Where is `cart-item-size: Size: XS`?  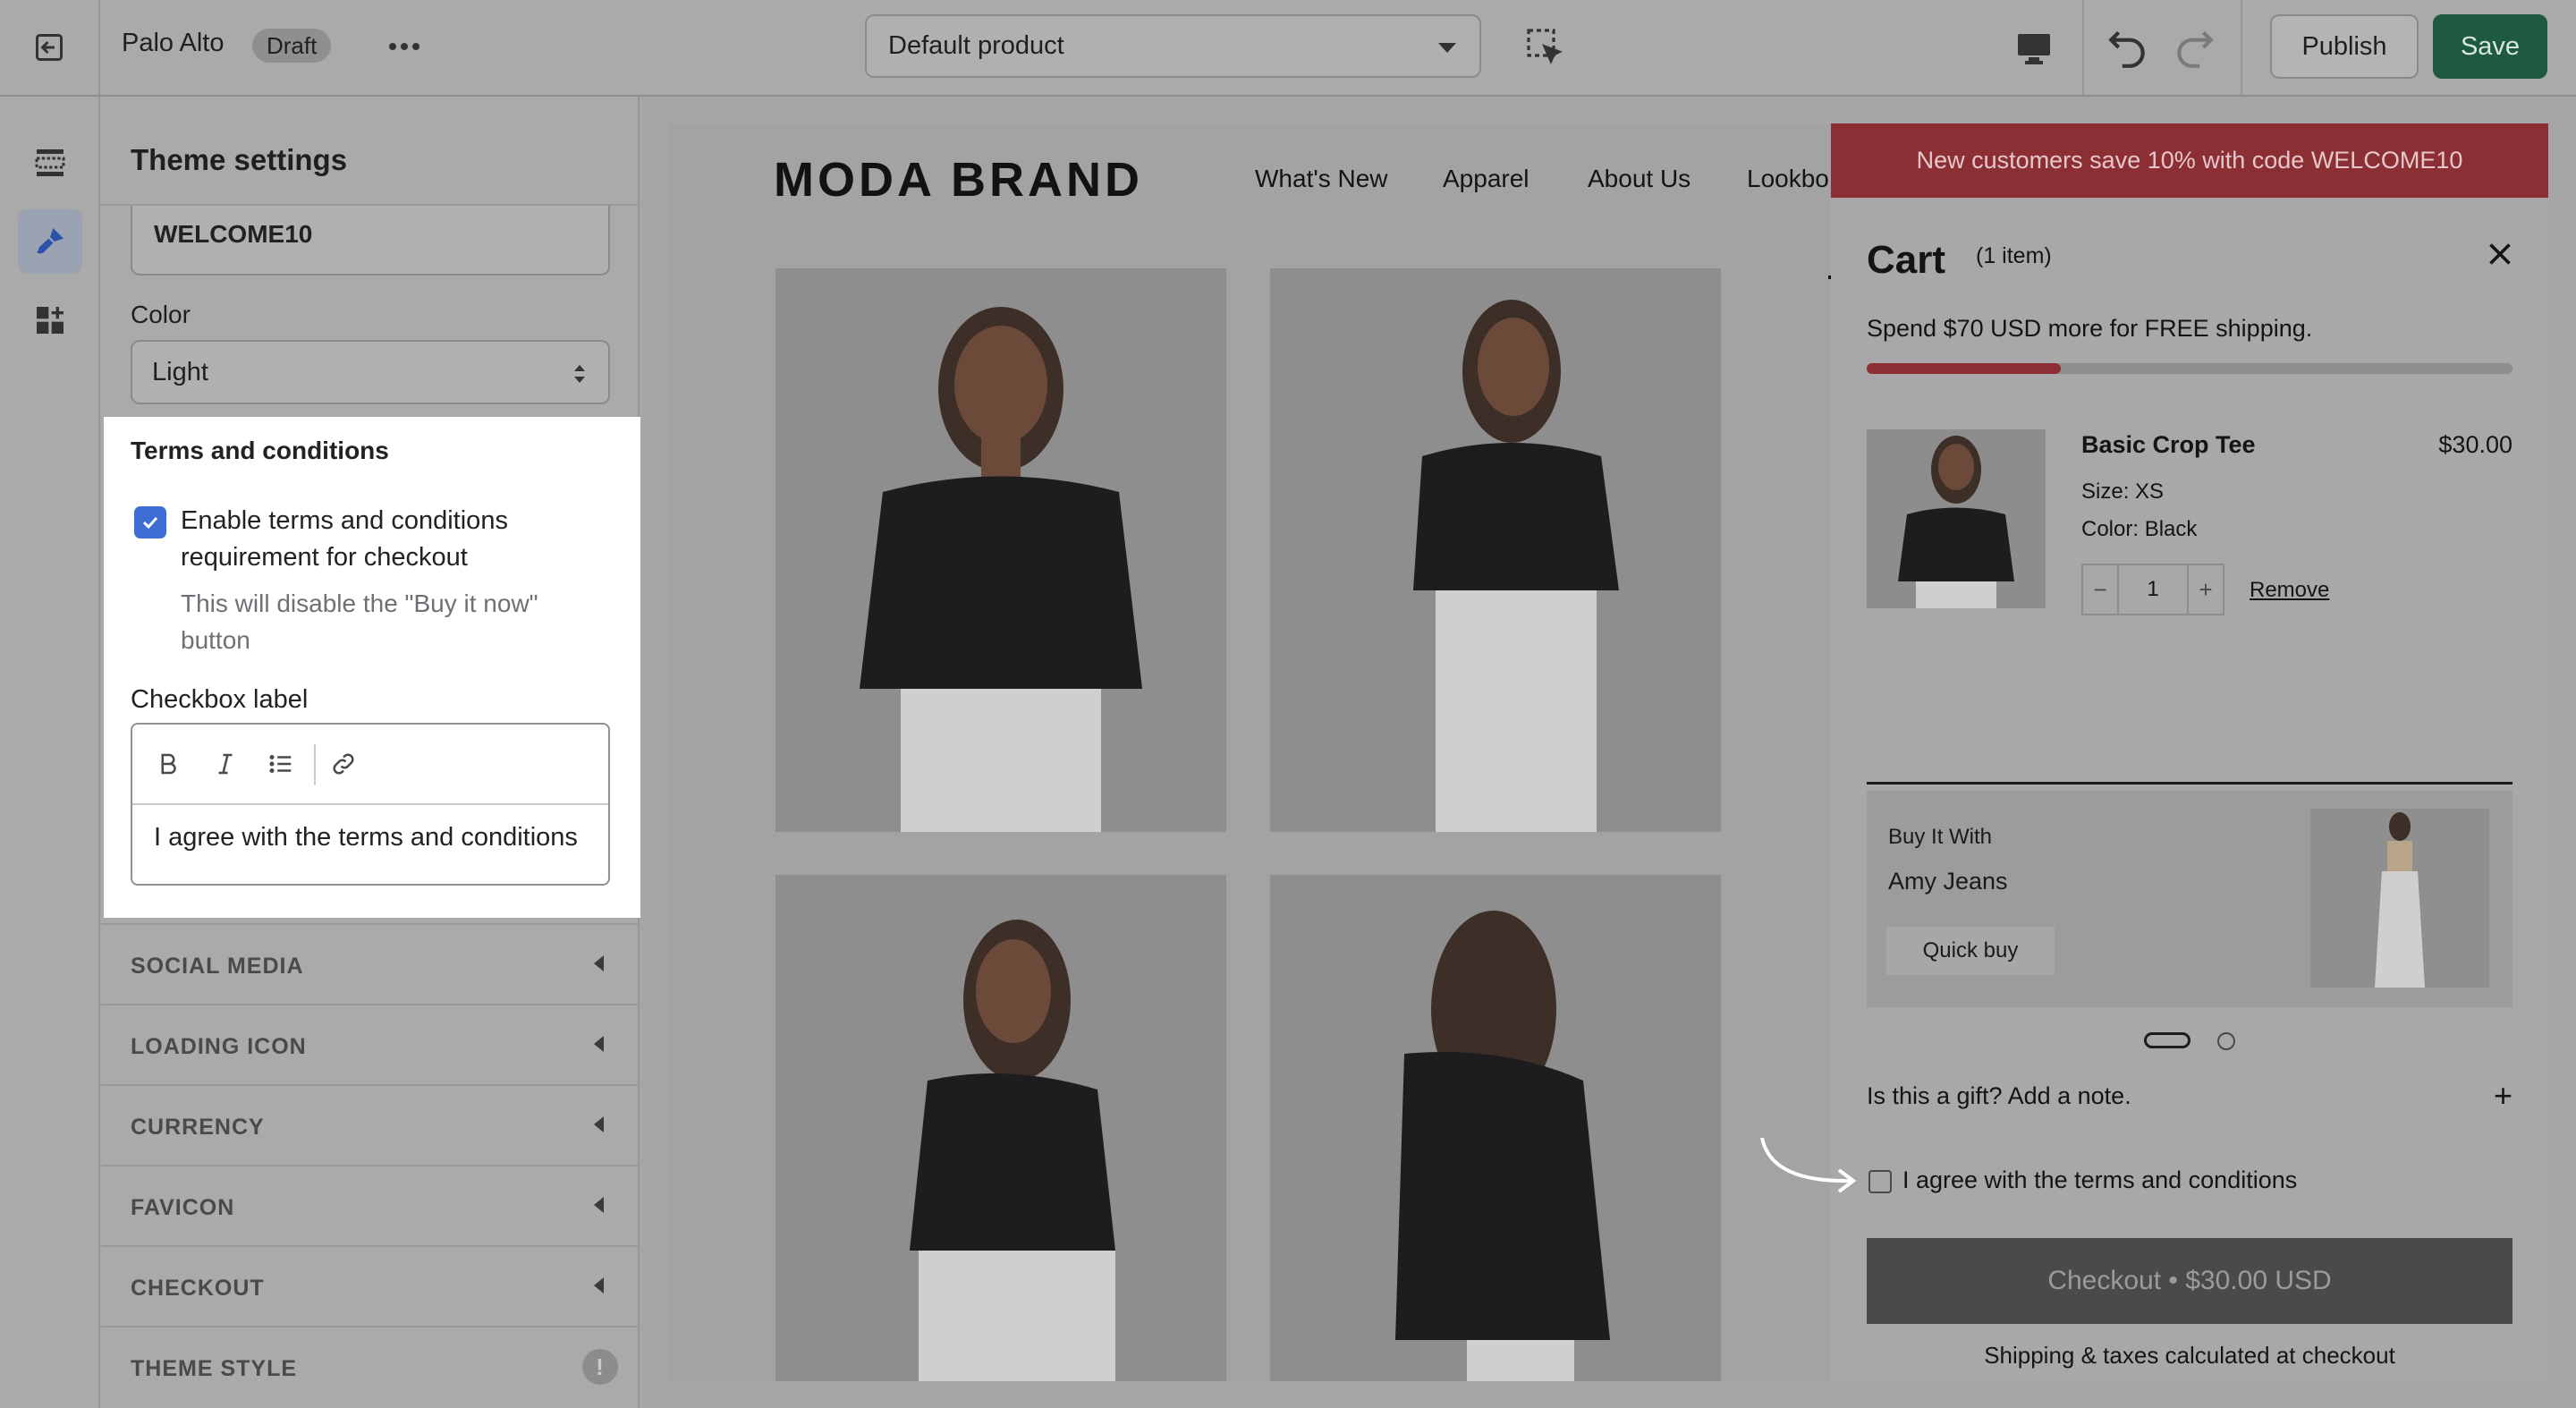
cart-item-size: Size: XS is located at coordinates (2123, 492).